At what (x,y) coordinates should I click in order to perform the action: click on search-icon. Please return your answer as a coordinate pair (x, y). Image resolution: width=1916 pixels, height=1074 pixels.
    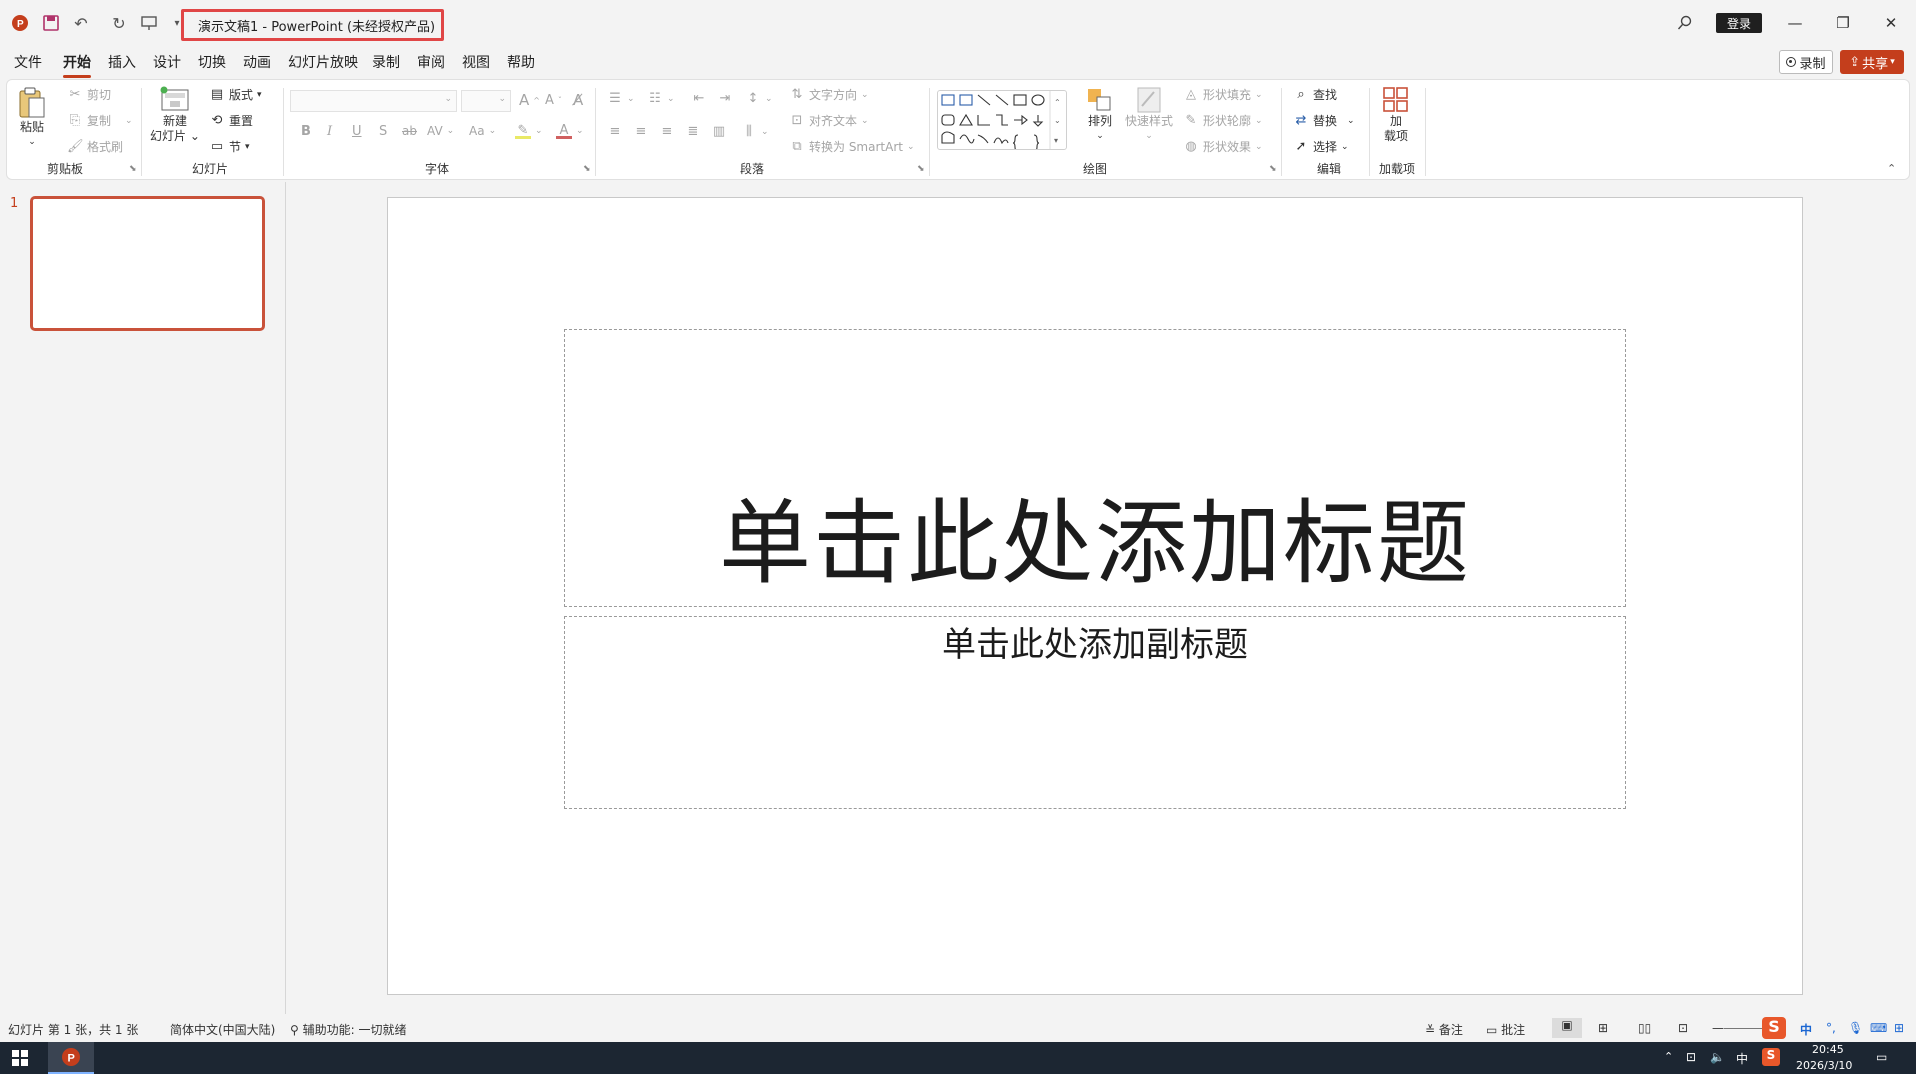
    Looking at the image, I should click on (1685, 23).